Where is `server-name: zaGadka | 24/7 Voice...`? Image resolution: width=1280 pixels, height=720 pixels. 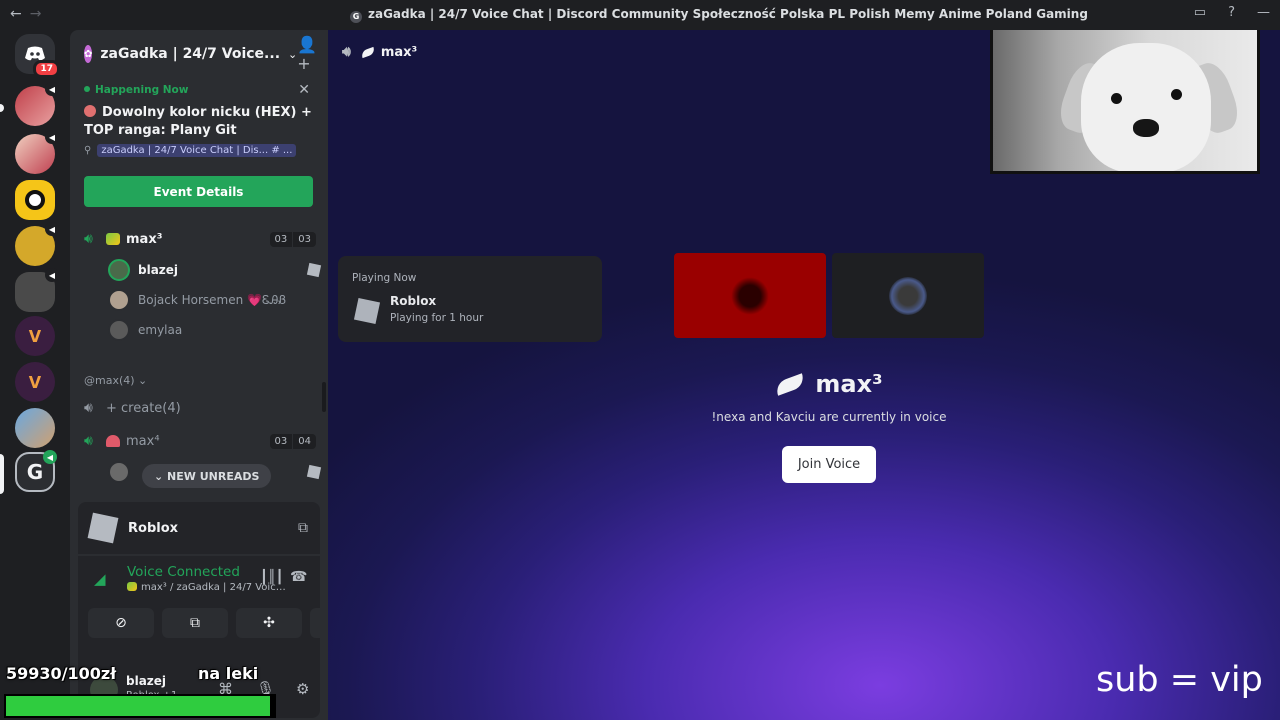
server-name: zaGadka | 24/7 Voice... is located at coordinates (190, 54).